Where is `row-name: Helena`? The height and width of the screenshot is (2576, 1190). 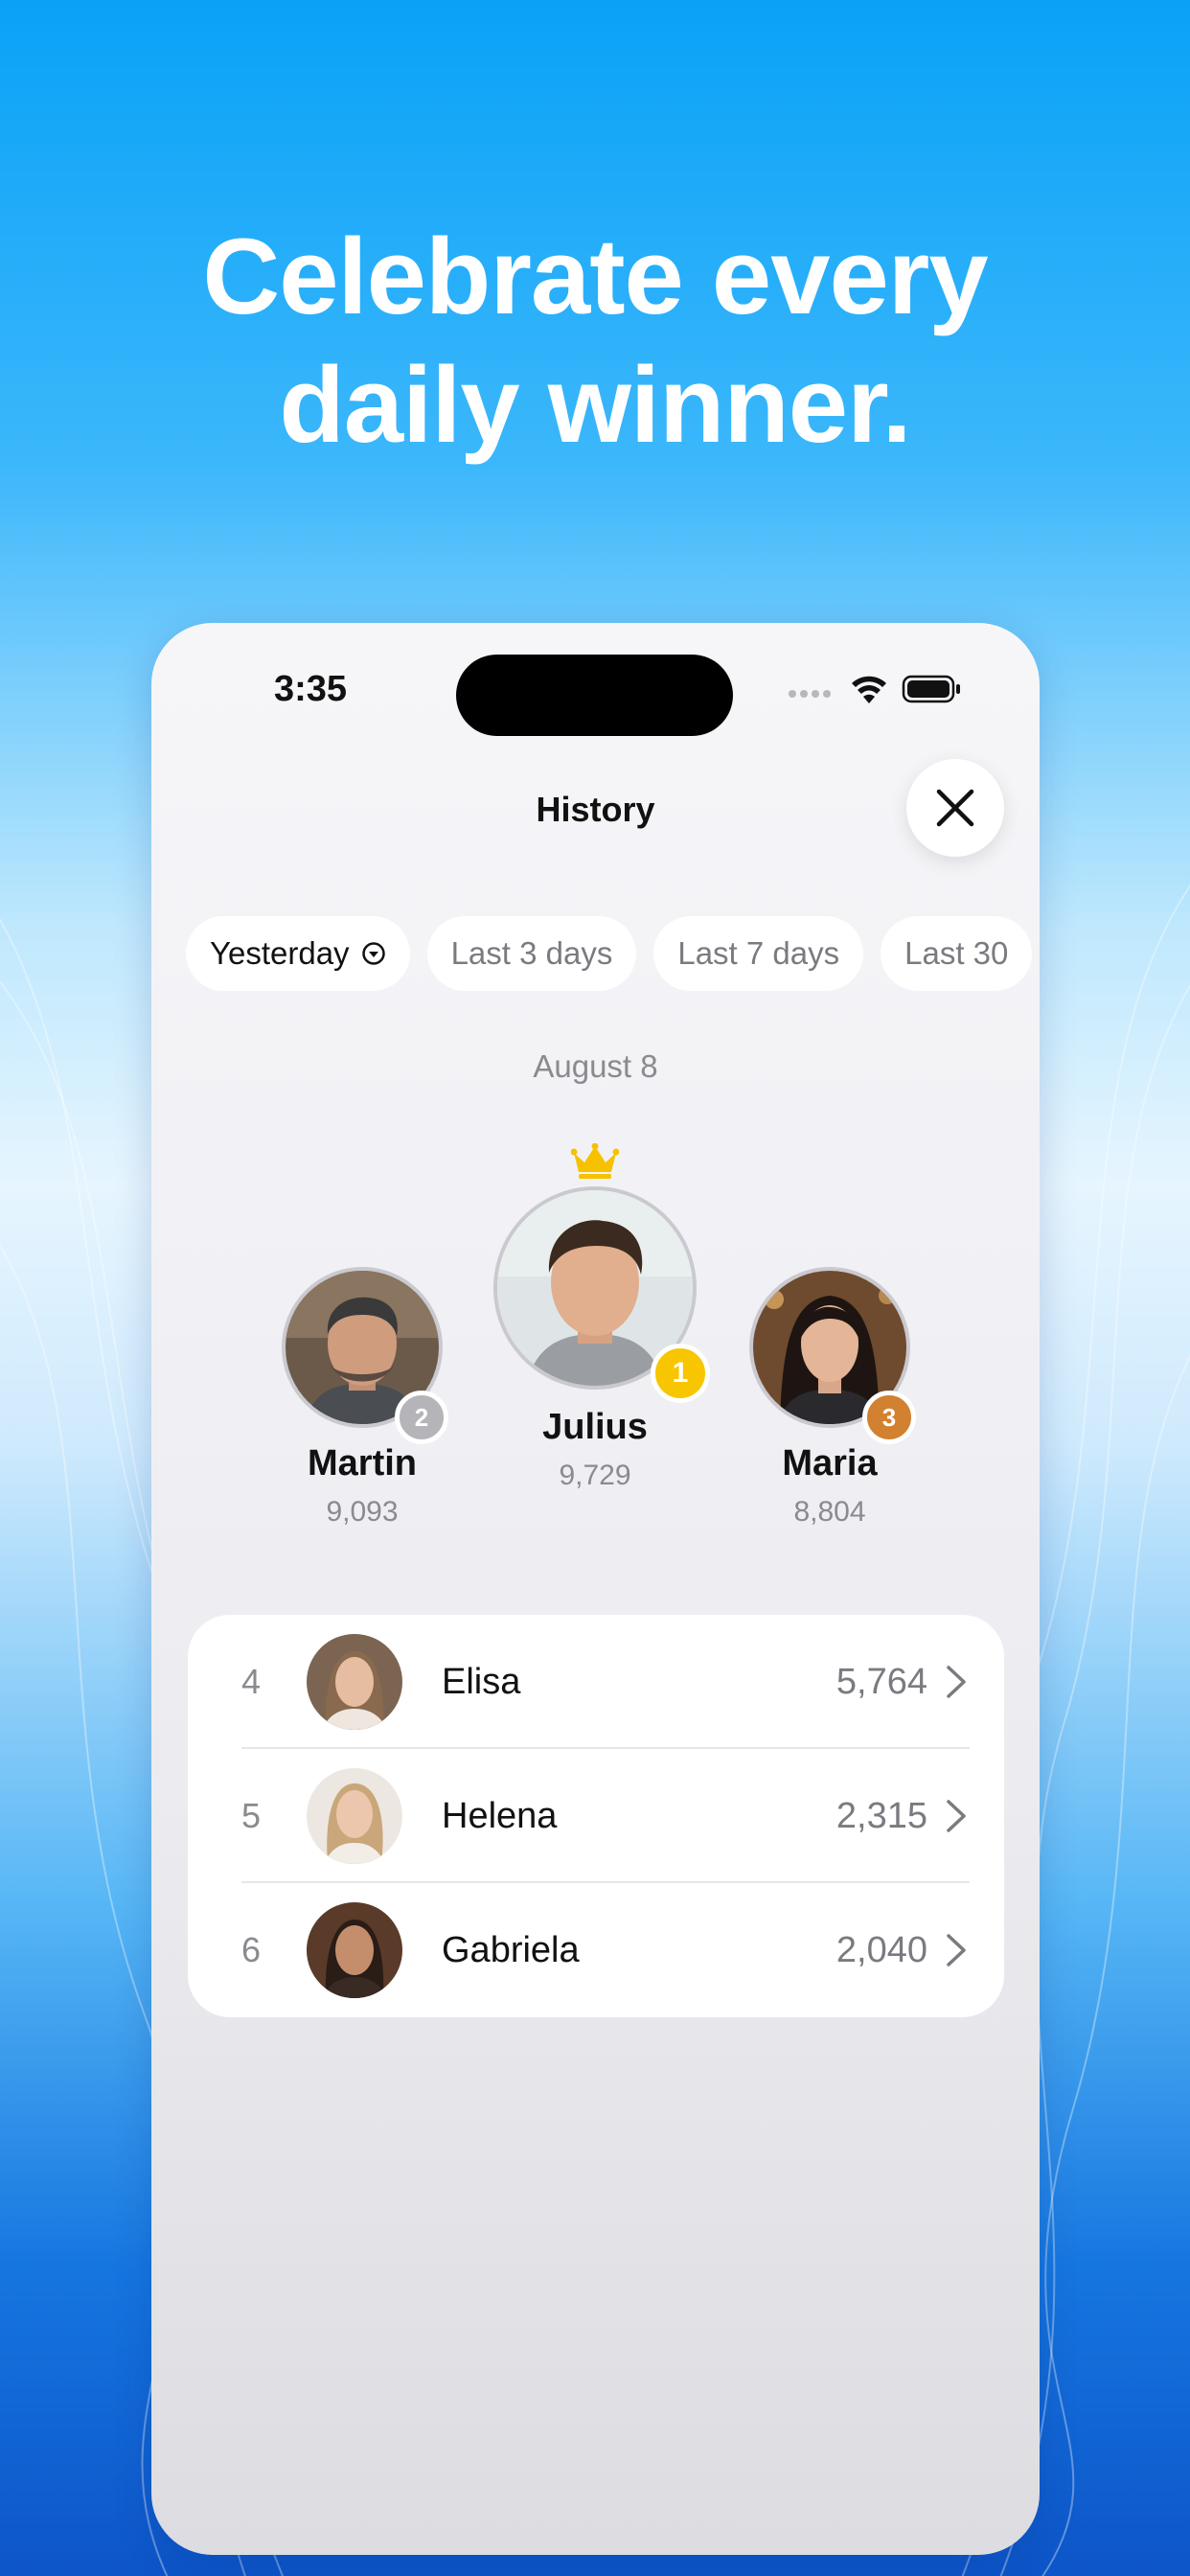
row-name: Helena is located at coordinates (500, 1816).